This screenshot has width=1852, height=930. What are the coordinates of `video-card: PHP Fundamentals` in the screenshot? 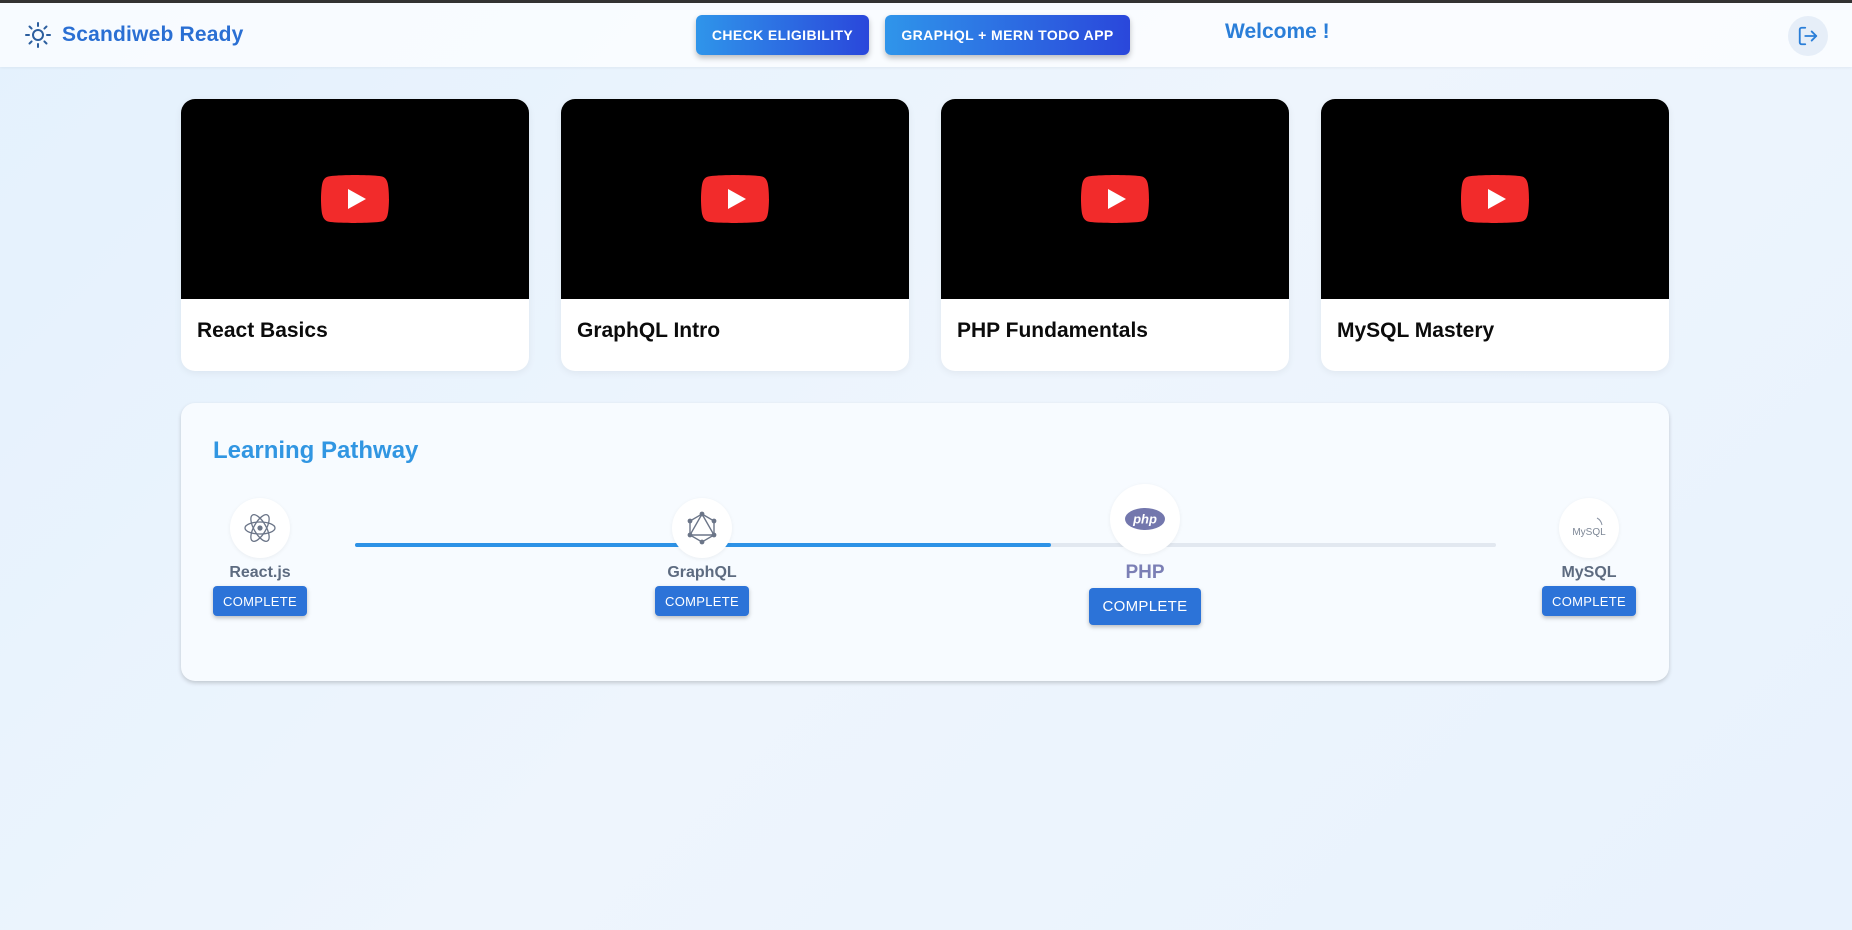 It's located at (1115, 235).